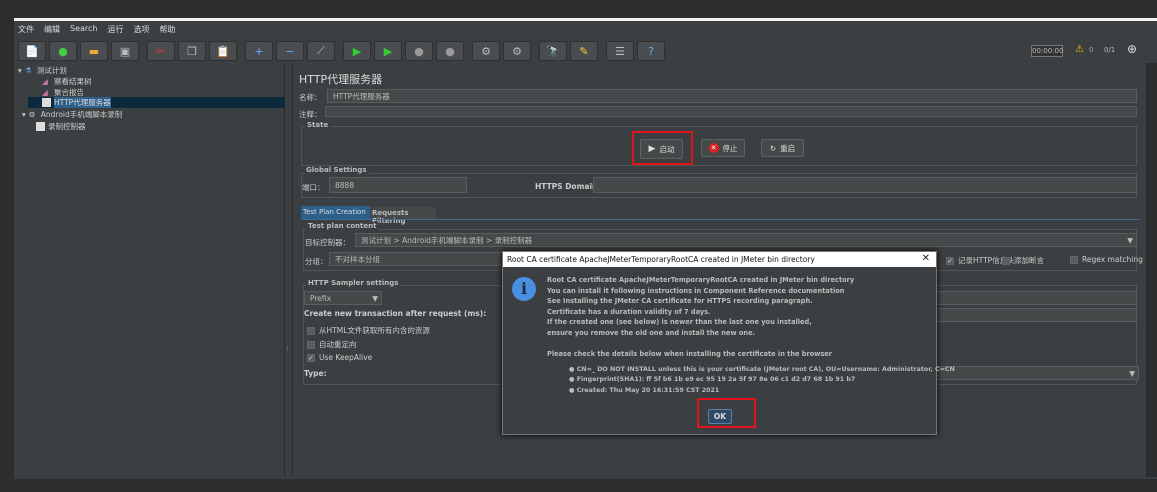 Image resolution: width=1157 pixels, height=492 pixels. I want to click on controller-icon, so click(40, 126).